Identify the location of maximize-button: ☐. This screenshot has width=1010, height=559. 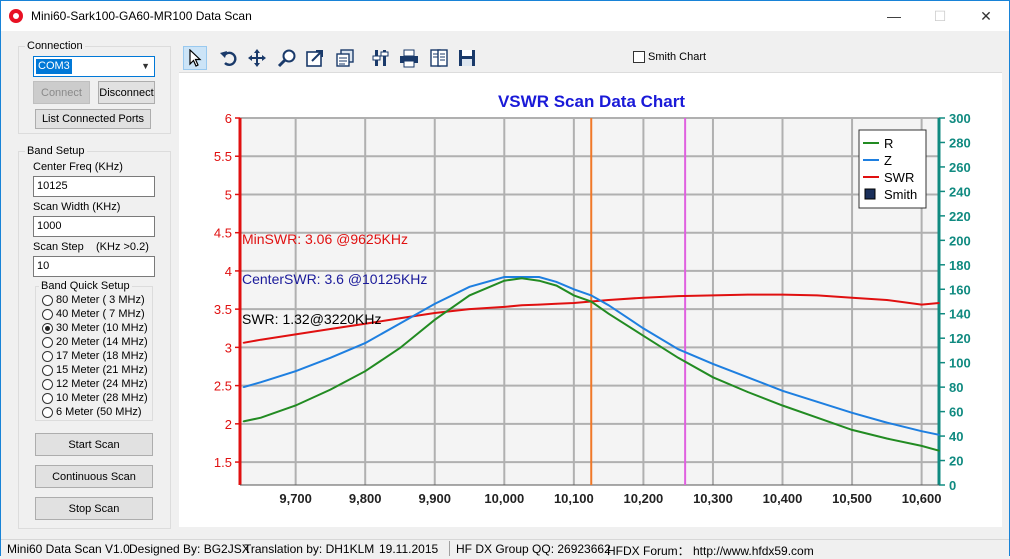
(940, 16).